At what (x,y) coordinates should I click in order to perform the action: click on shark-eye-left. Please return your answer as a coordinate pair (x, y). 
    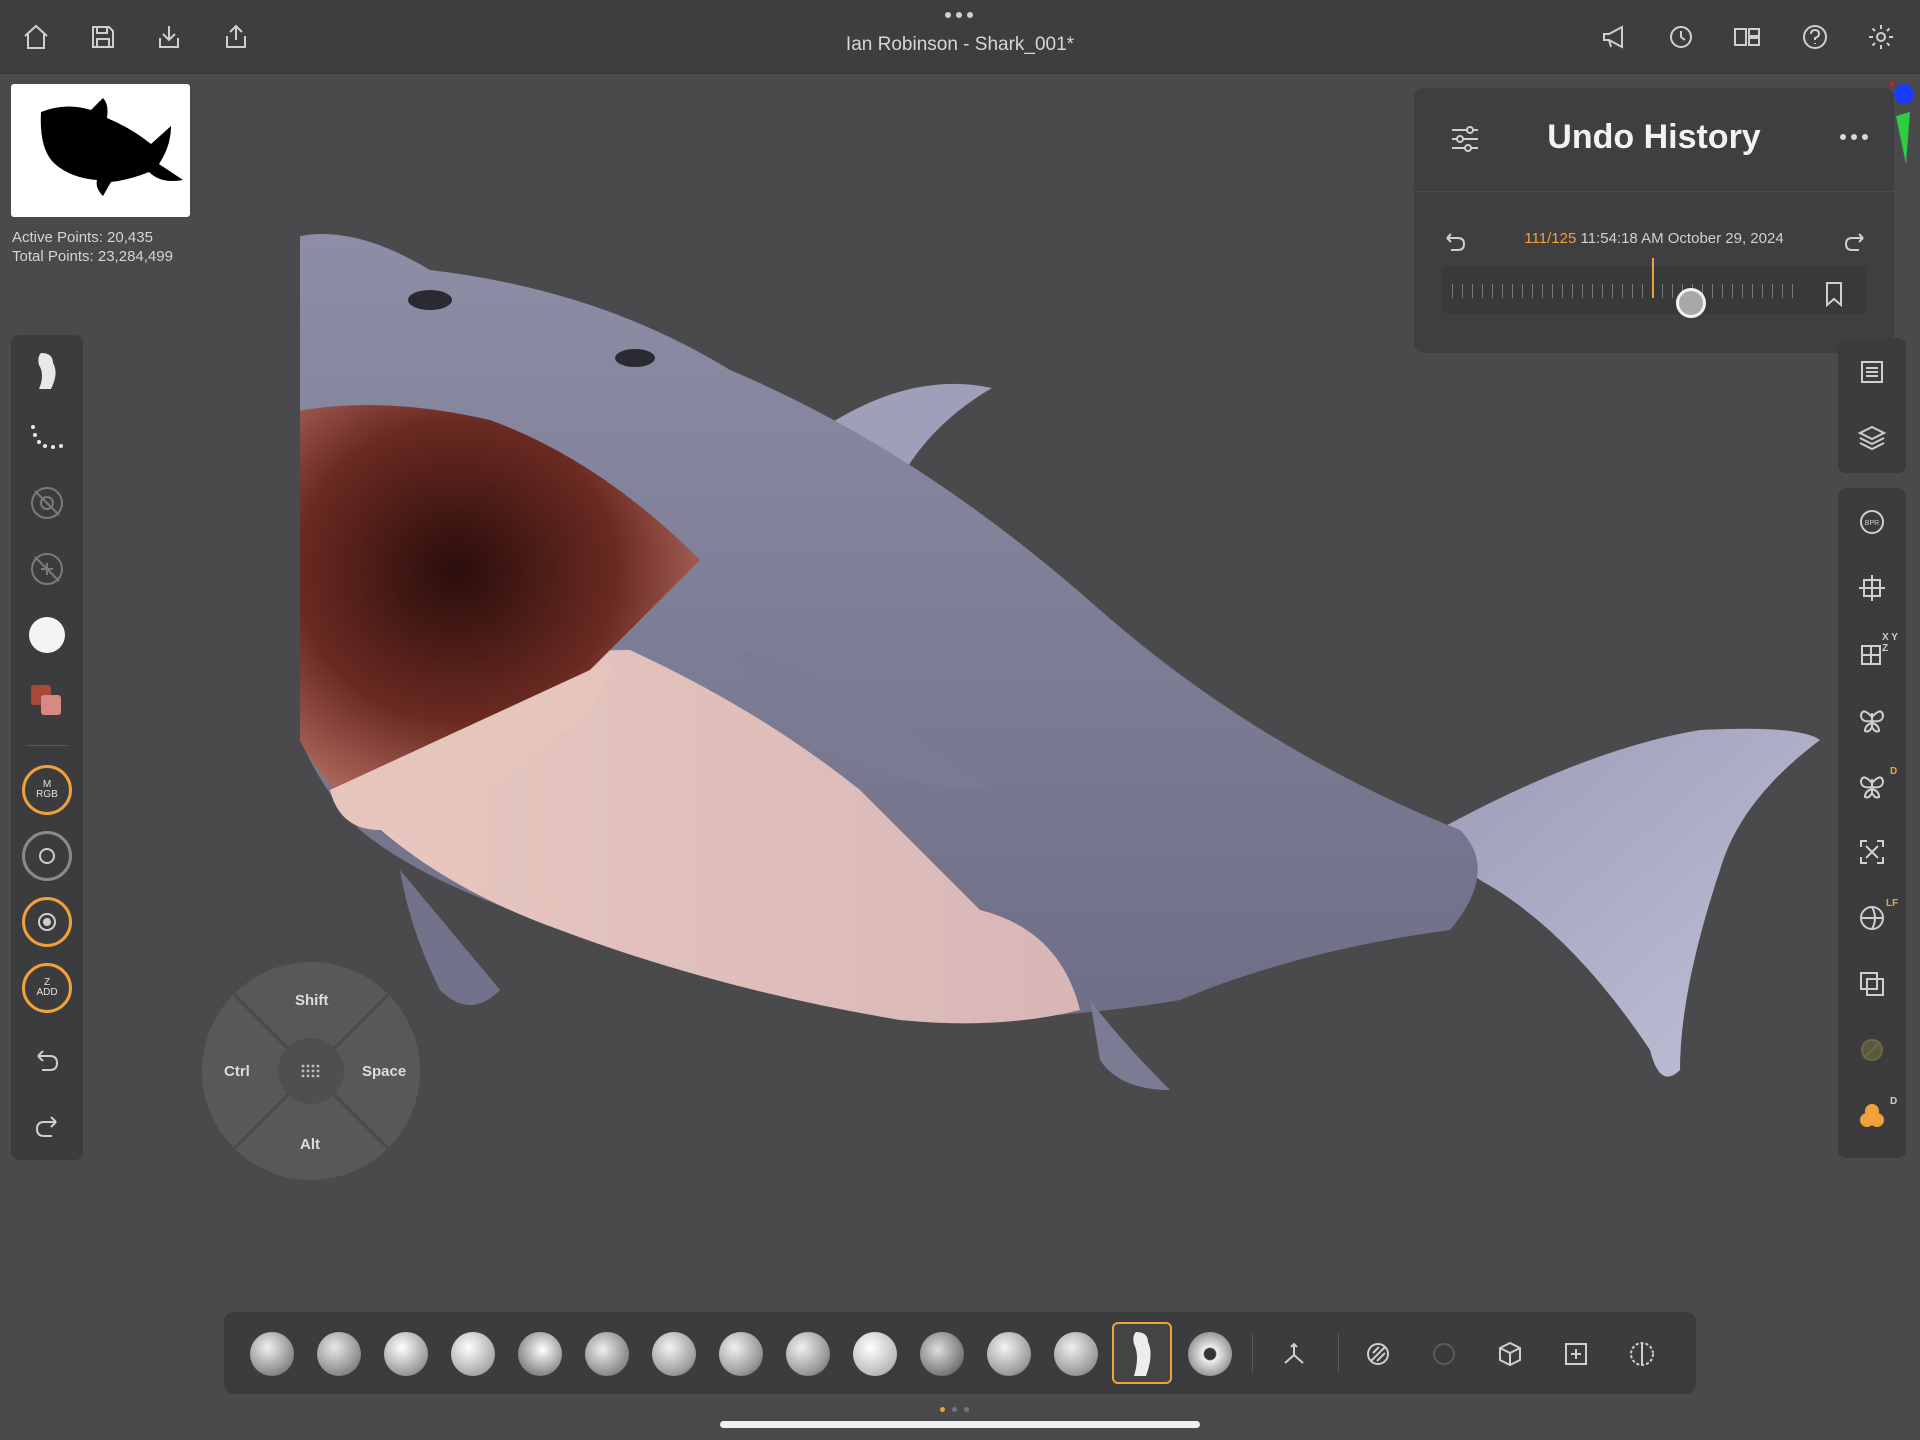
    Looking at the image, I should click on (430, 300).